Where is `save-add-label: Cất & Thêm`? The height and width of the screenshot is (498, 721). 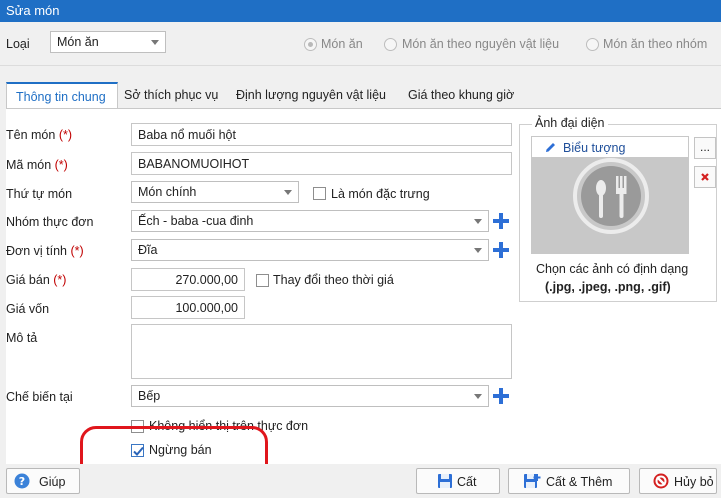
save-add-label: Cất & Thêm is located at coordinates (579, 482).